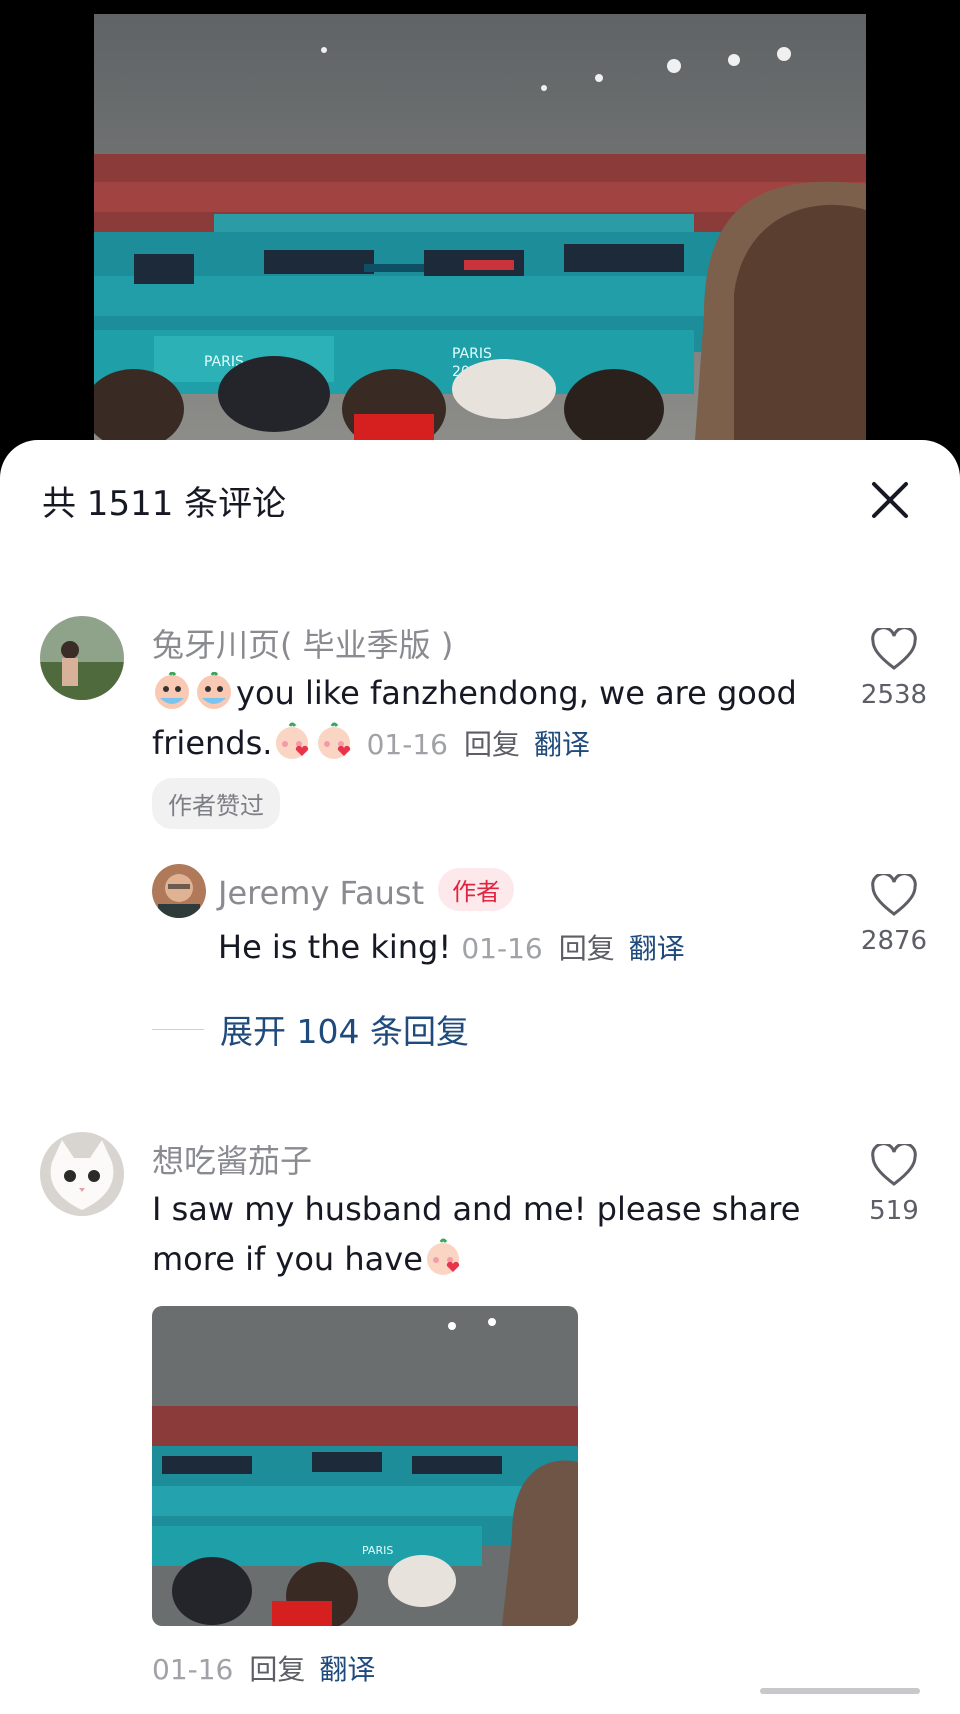 The image size is (960, 1714). What do you see at coordinates (232, 1159) in the screenshot?
I see `comment-username: 想吃酱茄子` at bounding box center [232, 1159].